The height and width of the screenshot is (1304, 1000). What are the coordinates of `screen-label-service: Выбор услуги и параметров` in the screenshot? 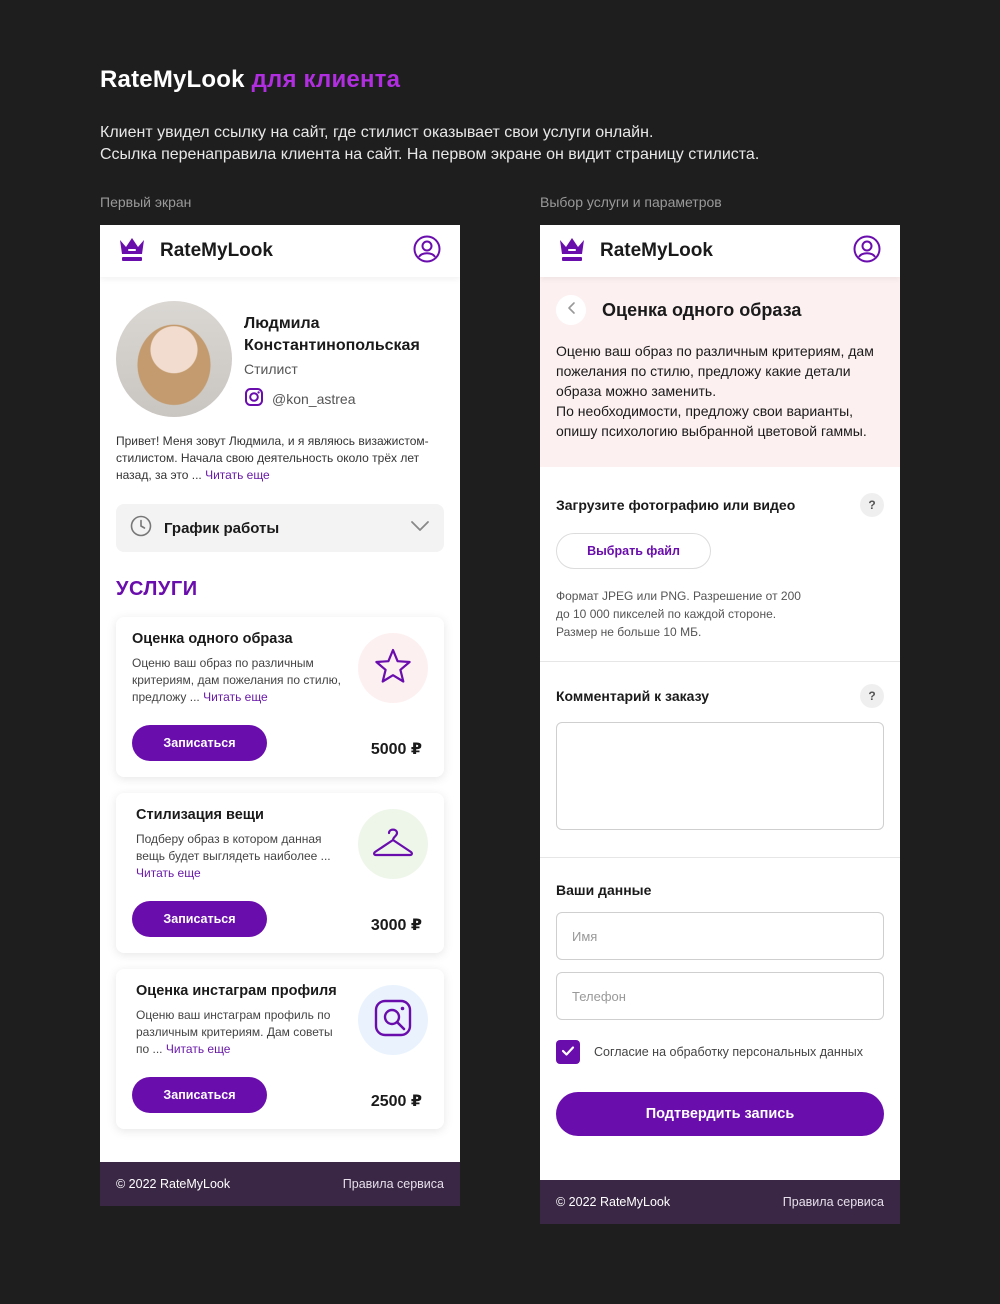 It's located at (631, 202).